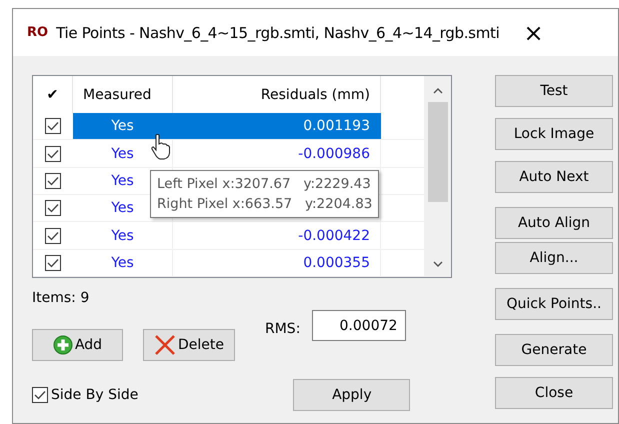 The width and height of the screenshot is (619, 424). What do you see at coordinates (278, 33) in the screenshot?
I see `window-title: Tie Points - Nashv_6_4~15_rgb.smti, Nashv_6_4~14_rgb.smti` at bounding box center [278, 33].